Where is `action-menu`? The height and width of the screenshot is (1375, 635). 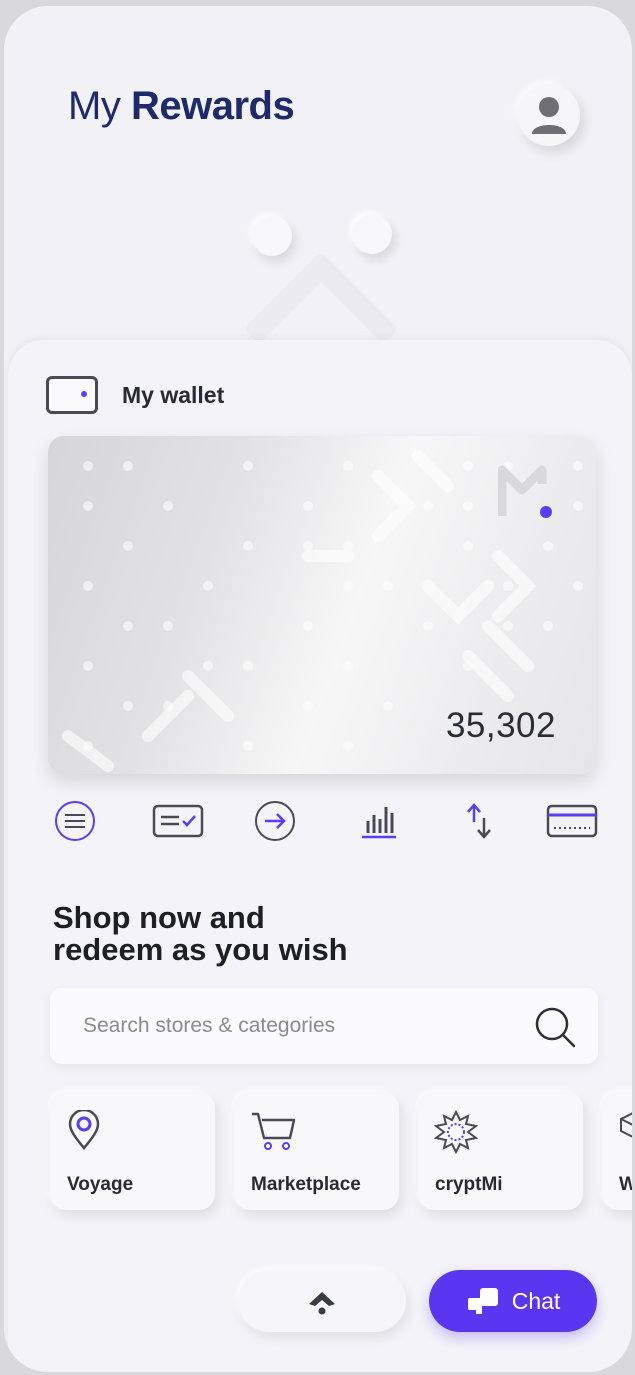 action-menu is located at coordinates (75, 821).